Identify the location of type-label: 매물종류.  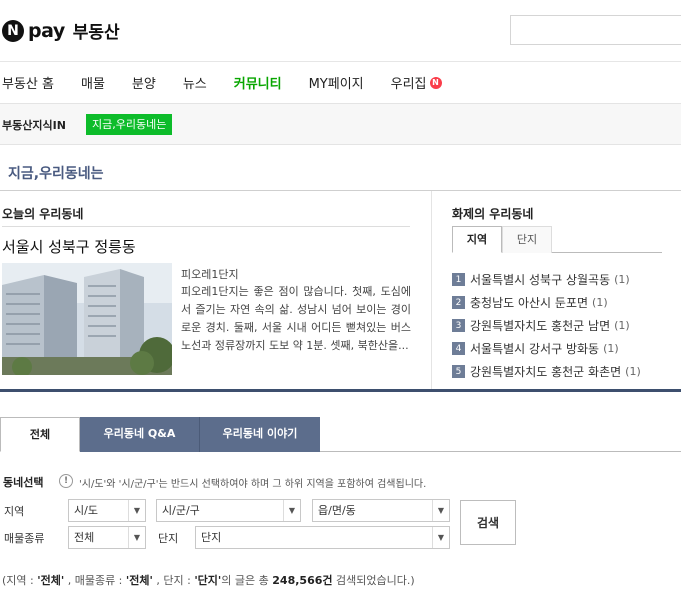
(24, 538).